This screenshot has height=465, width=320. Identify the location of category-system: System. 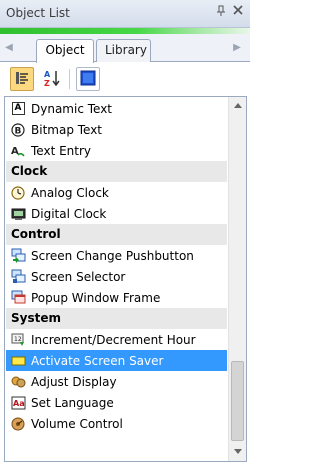
(116, 318).